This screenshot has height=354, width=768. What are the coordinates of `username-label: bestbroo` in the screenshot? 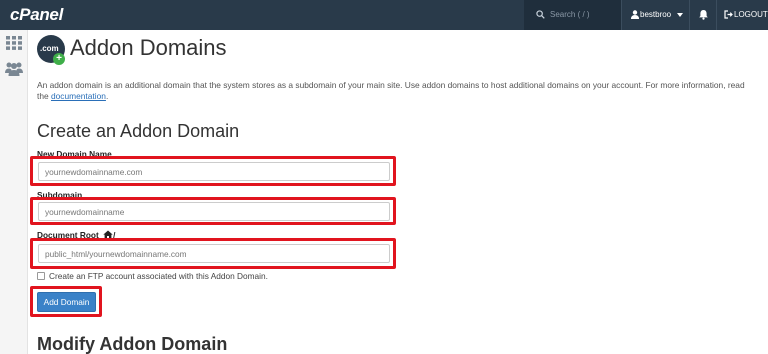 It's located at (655, 14).